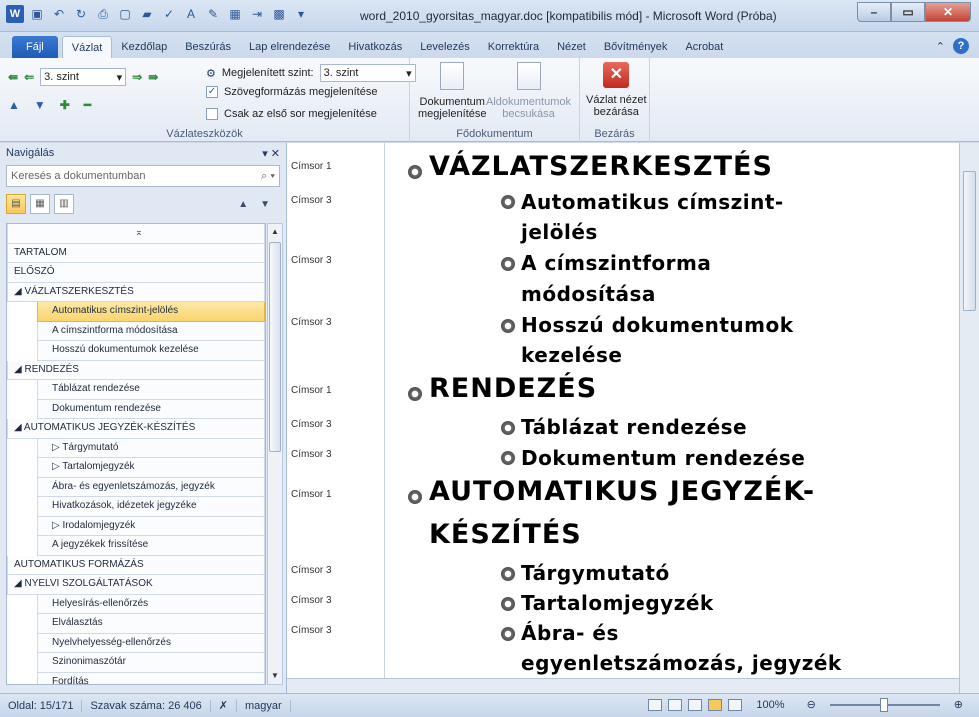  I want to click on new-document-icon: ▢, so click(125, 14).